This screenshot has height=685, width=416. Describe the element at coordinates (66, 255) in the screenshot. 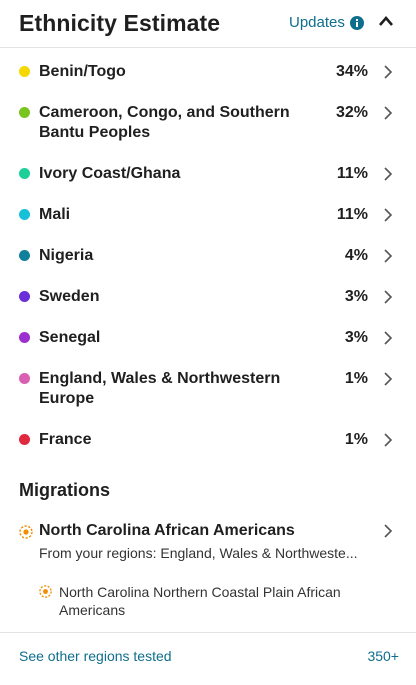

I see `region-name: Nigeria` at that location.